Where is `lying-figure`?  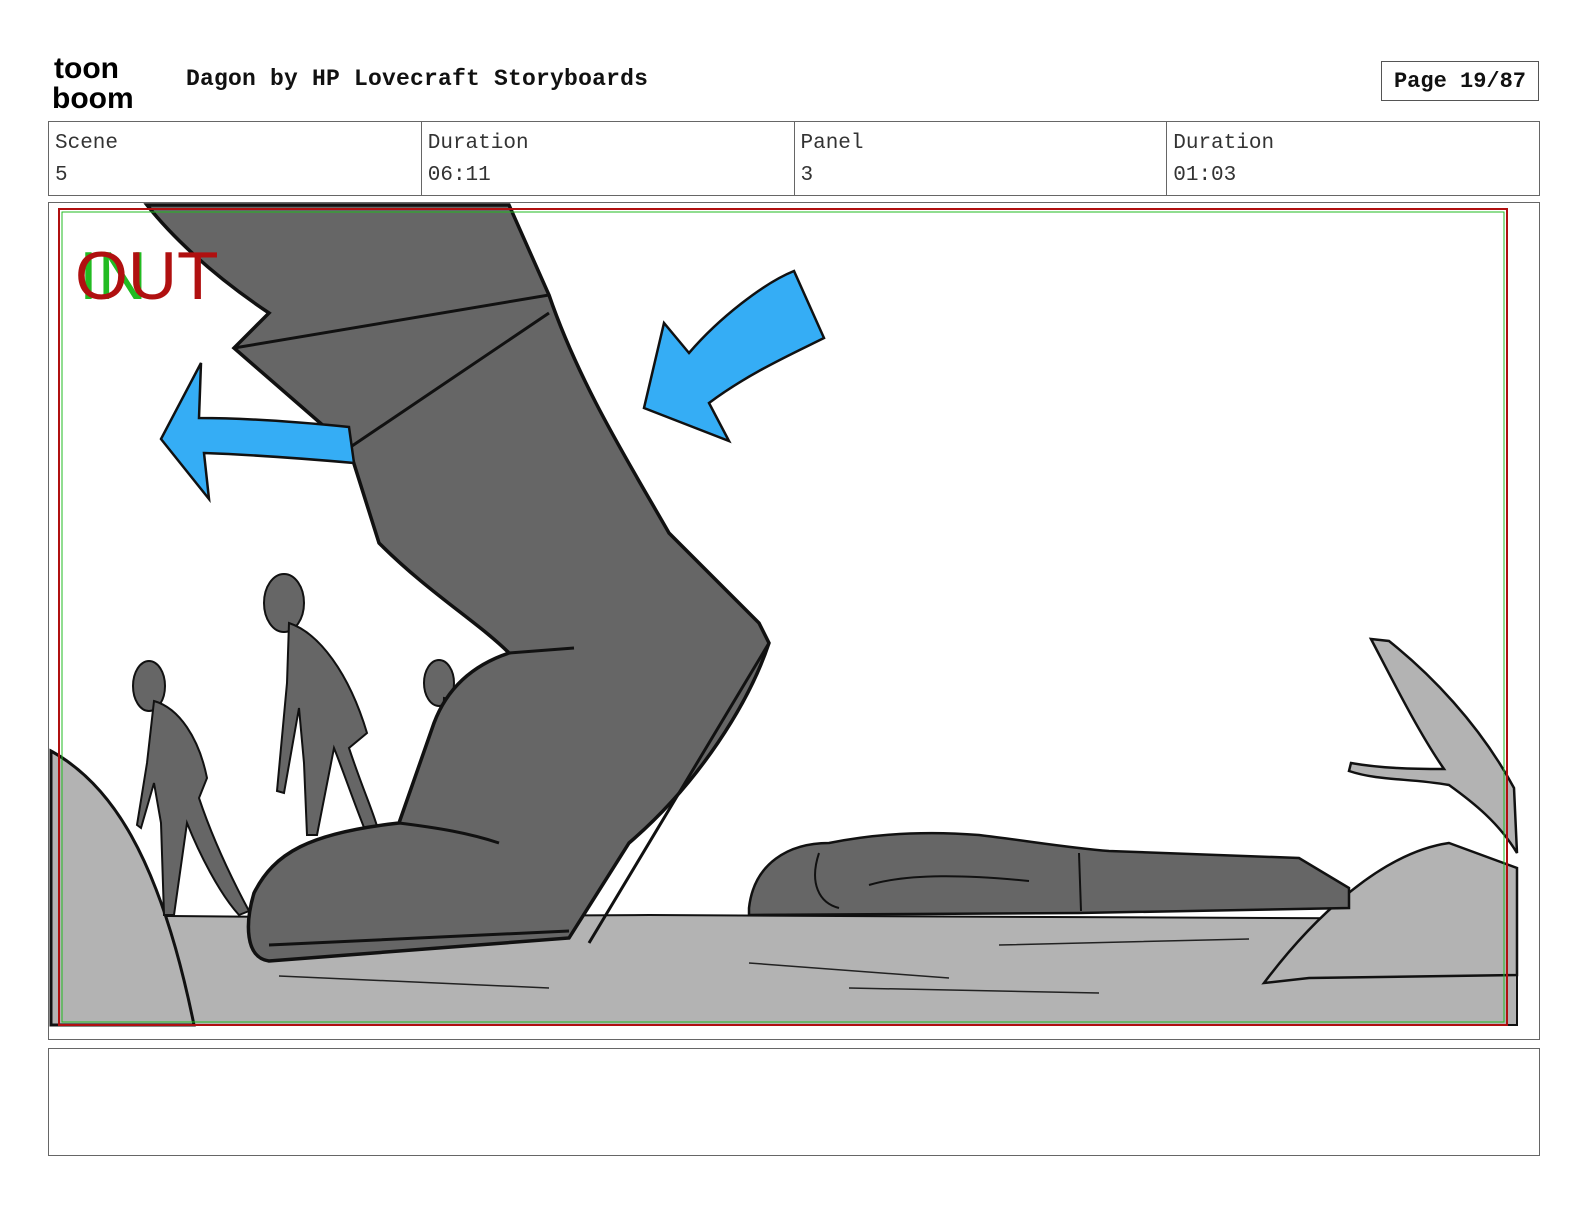 lying-figure is located at coordinates (1049, 874).